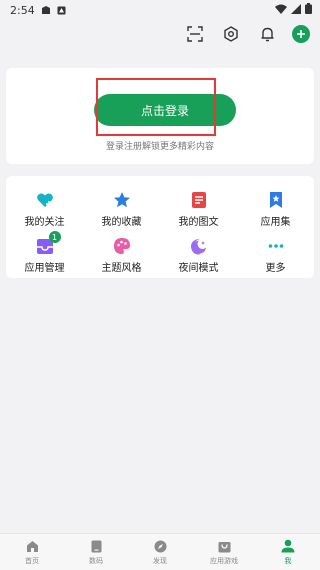 Image resolution: width=320 pixels, height=570 pixels. What do you see at coordinates (96, 561) in the screenshot?
I see `nav-label: 数码` at bounding box center [96, 561].